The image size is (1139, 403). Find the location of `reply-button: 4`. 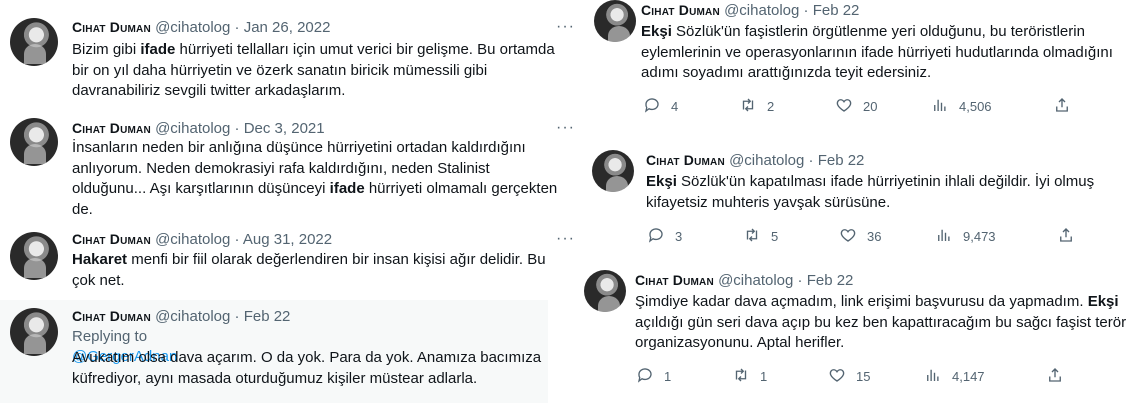

reply-button: 4 is located at coordinates (691, 106).